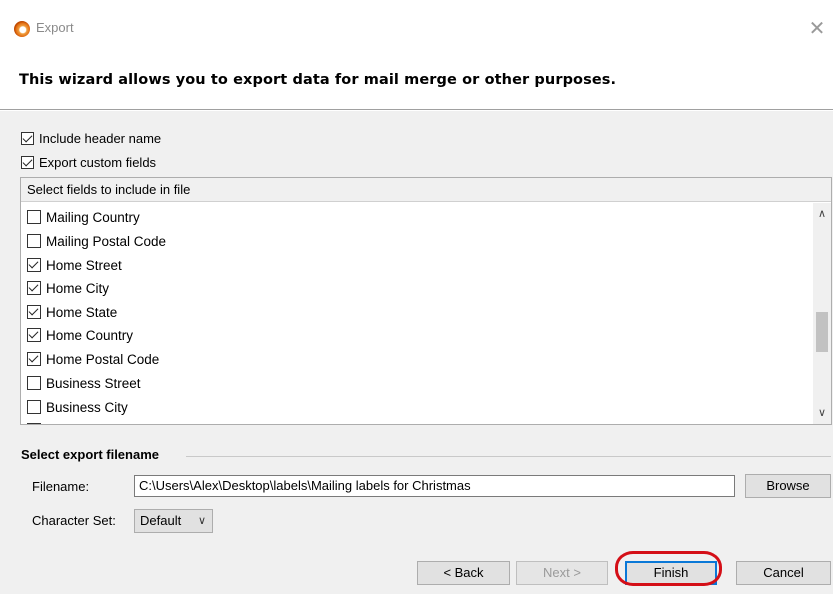 The width and height of the screenshot is (833, 594). I want to click on scroll-down-icon: ∨, so click(822, 413).